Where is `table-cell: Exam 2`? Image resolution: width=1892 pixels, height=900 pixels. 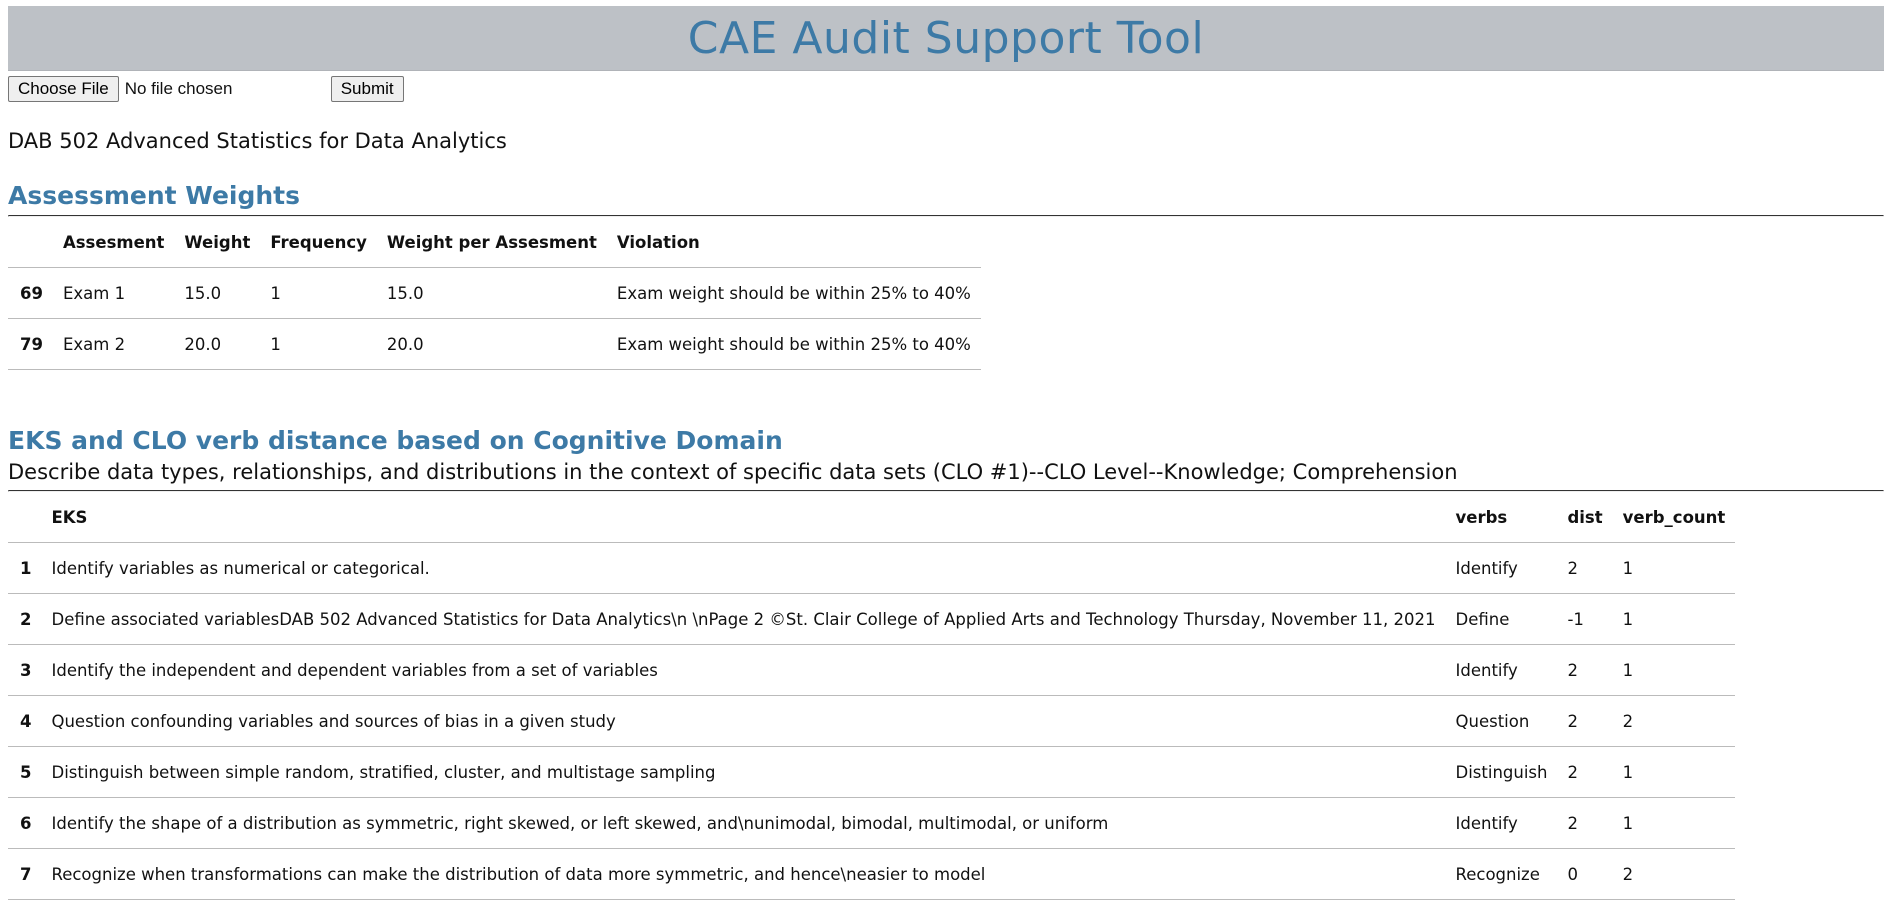 table-cell: Exam 2 is located at coordinates (113, 344).